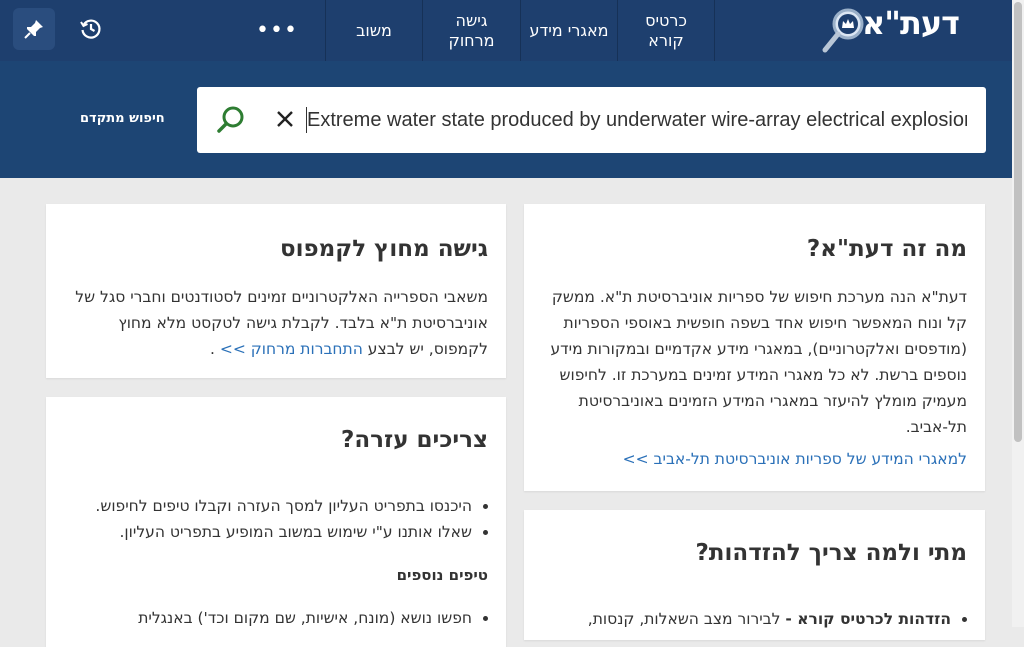  Describe the element at coordinates (122, 118) in the screenshot. I see `advanced-search-link: חיפוש מתקדם` at that location.